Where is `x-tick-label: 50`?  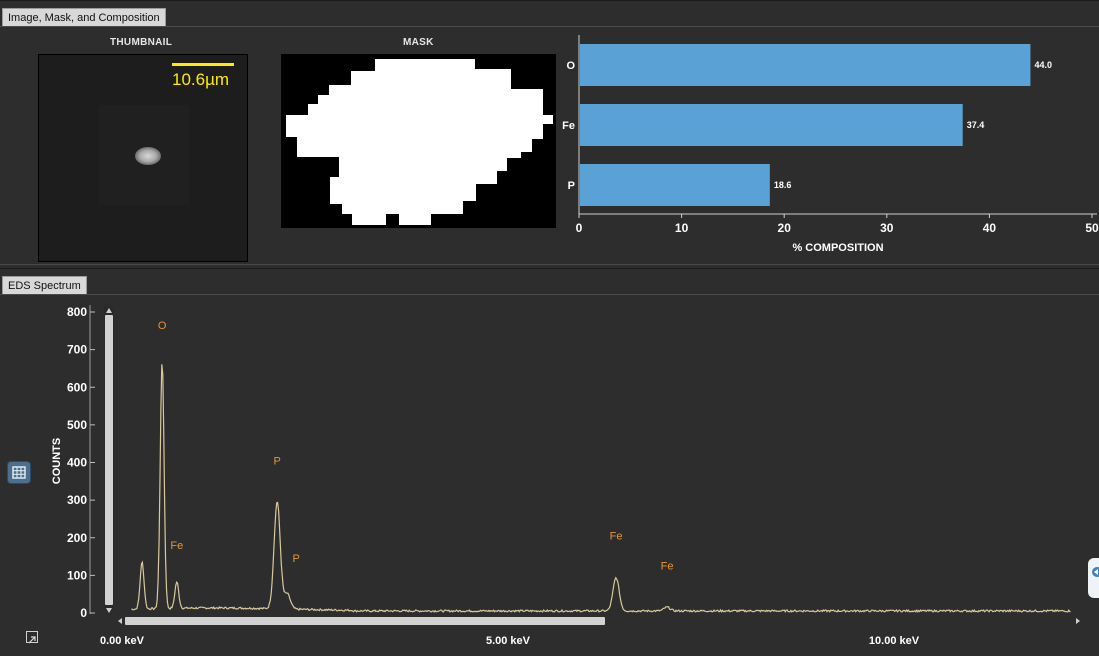 x-tick-label: 50 is located at coordinates (1092, 228).